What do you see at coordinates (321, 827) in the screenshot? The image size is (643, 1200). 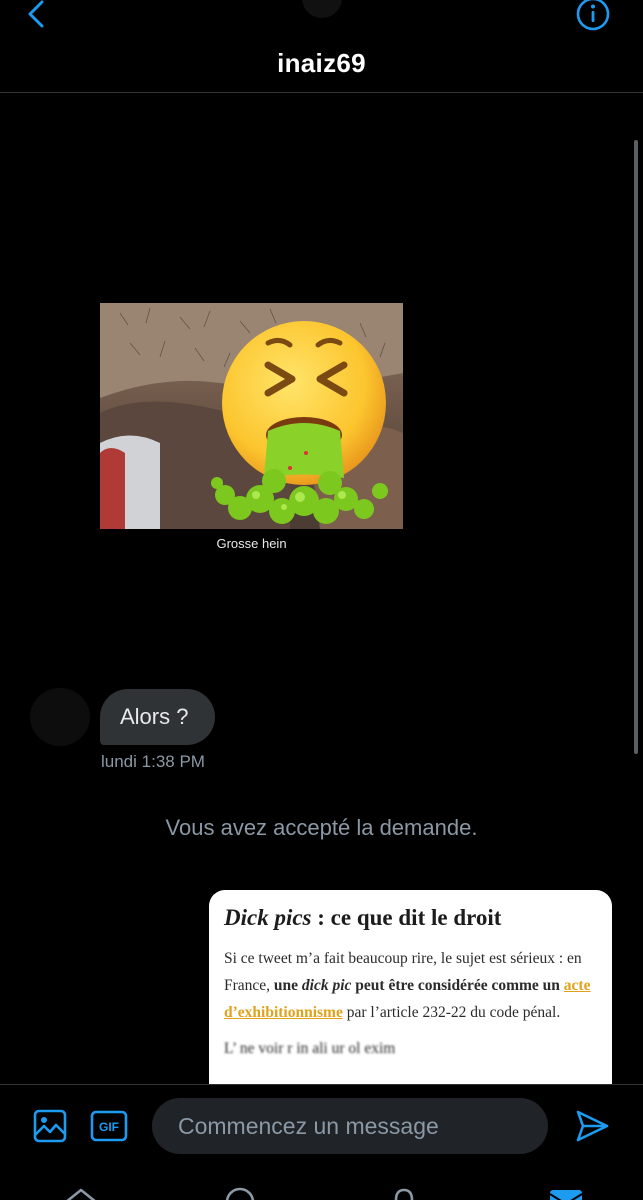 I see `request-accepted-note: Vous avez accepté la demande.` at bounding box center [321, 827].